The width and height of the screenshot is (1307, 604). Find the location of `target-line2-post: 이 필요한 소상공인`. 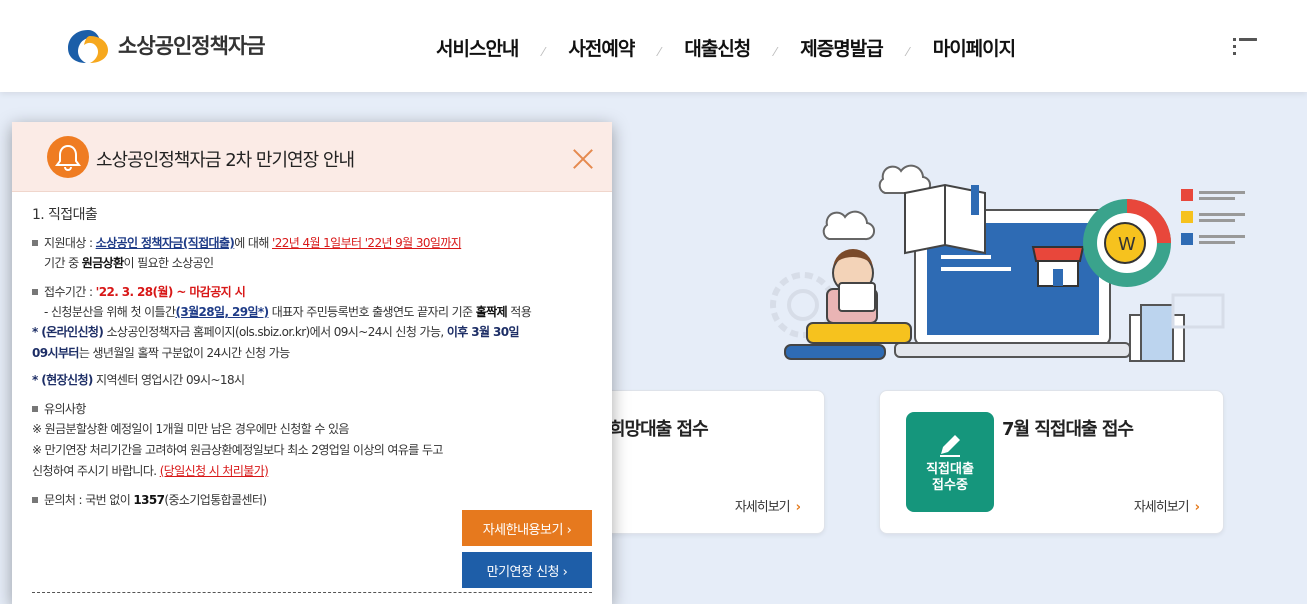

target-line2-post: 이 필요한 소상공인 is located at coordinates (169, 263).